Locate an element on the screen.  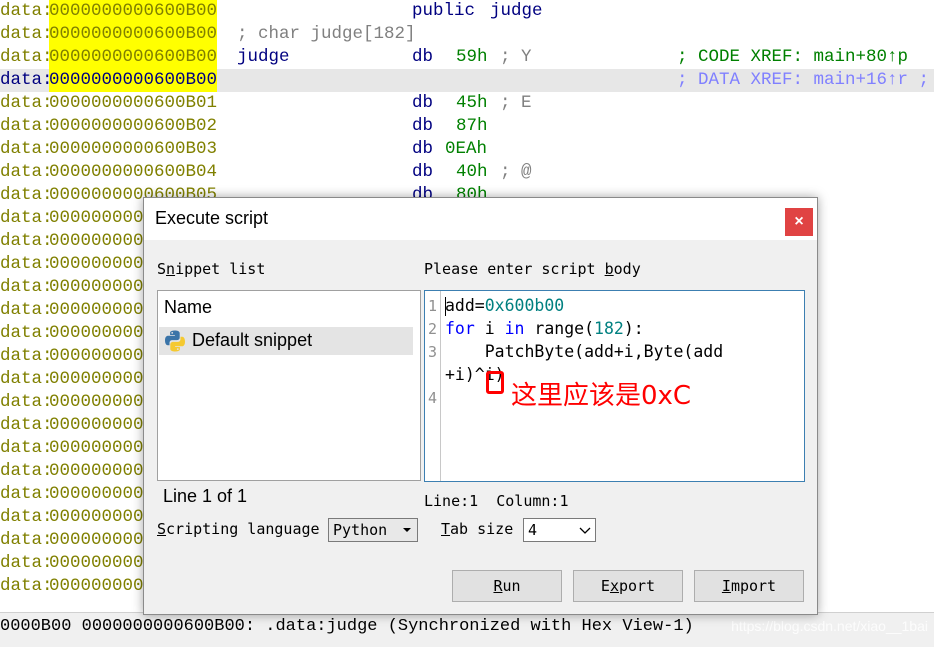
script-body-label: Please enter script body is located at coordinates (532, 269).